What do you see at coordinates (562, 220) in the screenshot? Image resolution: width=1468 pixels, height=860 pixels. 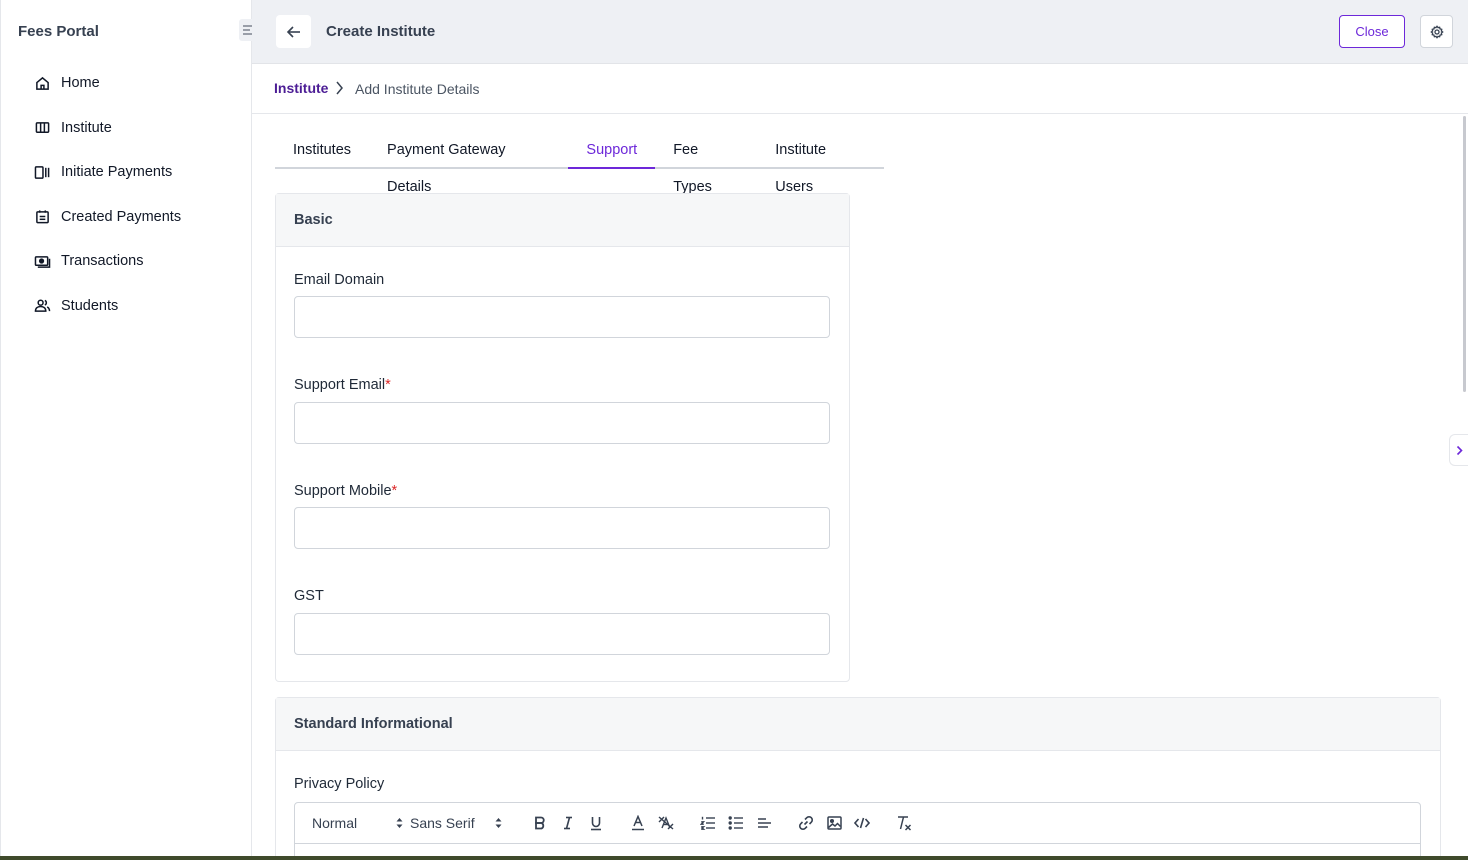 I see `basic-card-title: Basic` at bounding box center [562, 220].